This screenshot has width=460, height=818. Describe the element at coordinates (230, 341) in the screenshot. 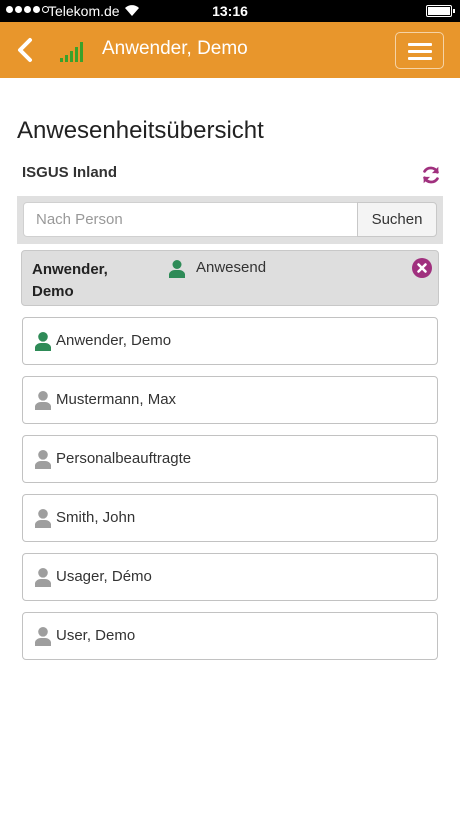

I see `list-item: Anwender, Demo` at that location.